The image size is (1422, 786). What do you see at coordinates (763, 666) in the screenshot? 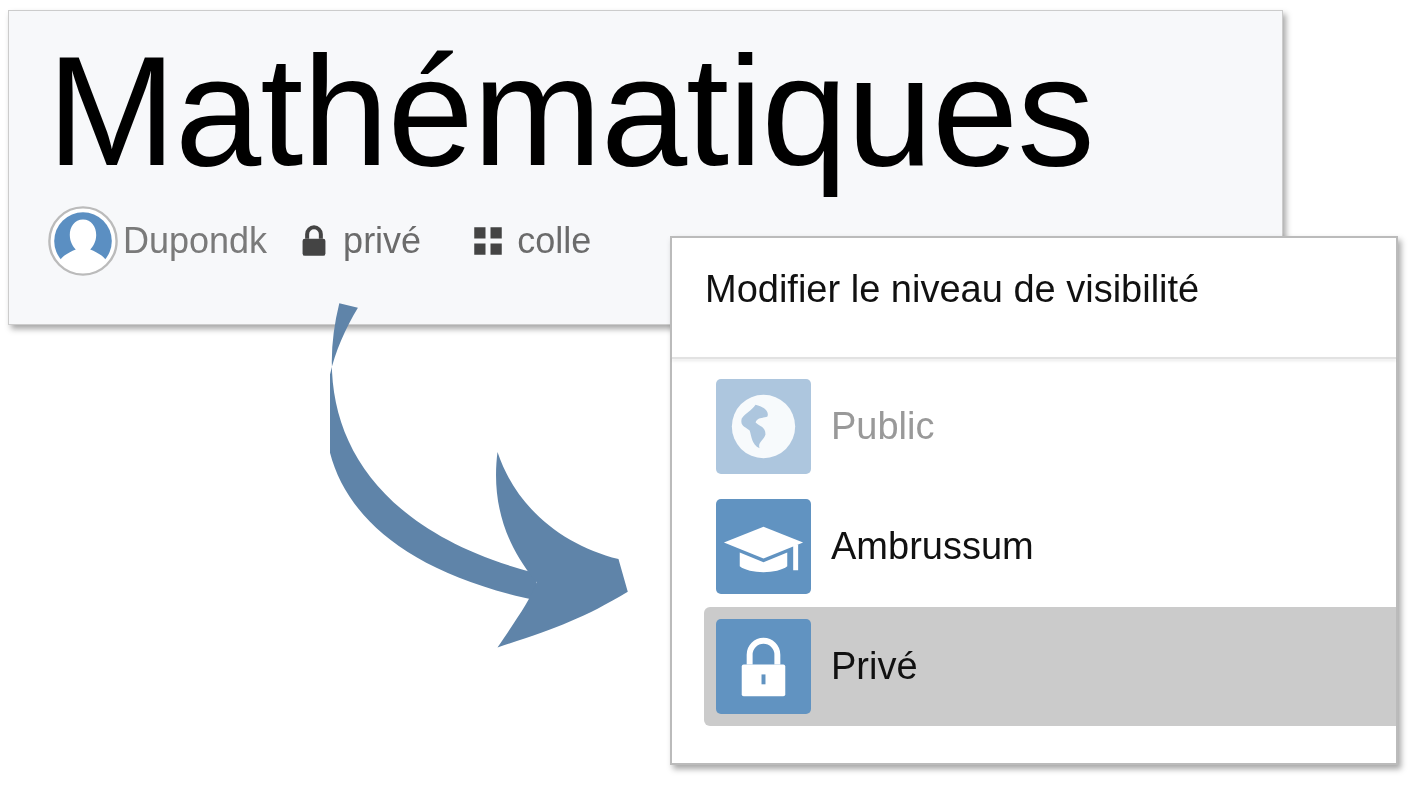
I see `lock-icon` at bounding box center [763, 666].